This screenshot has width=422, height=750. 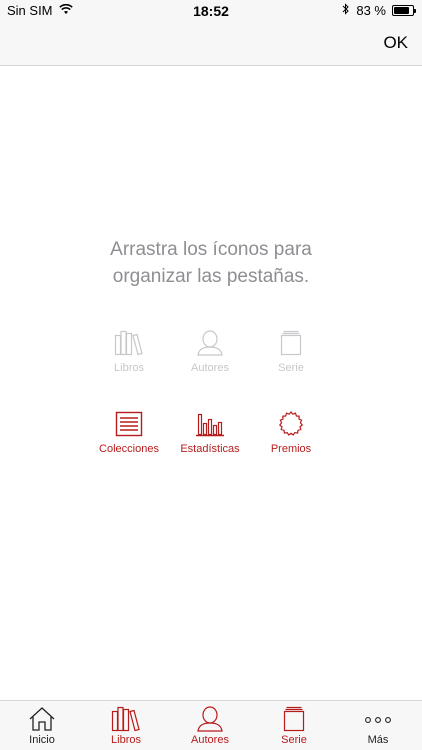 I want to click on tab-bar: Inicio Libros Autores Serie Más, so click(x=211, y=725).